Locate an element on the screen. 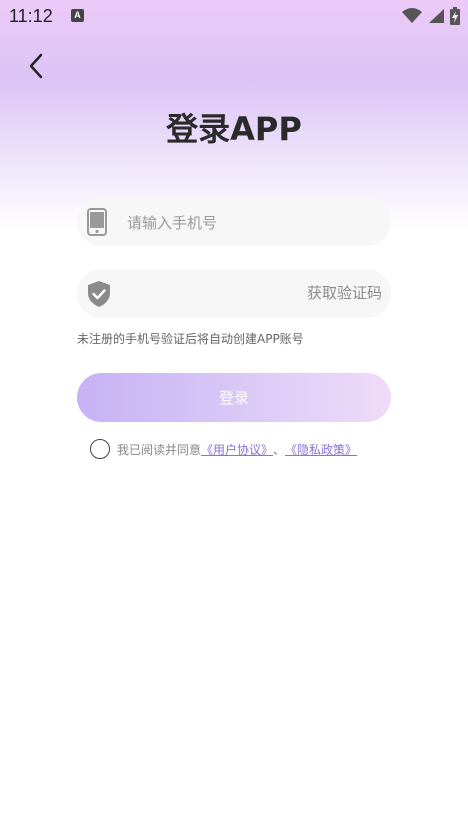 This screenshot has height=832, width=468. agreement-prefix: 我已阅读并同意 is located at coordinates (159, 449).